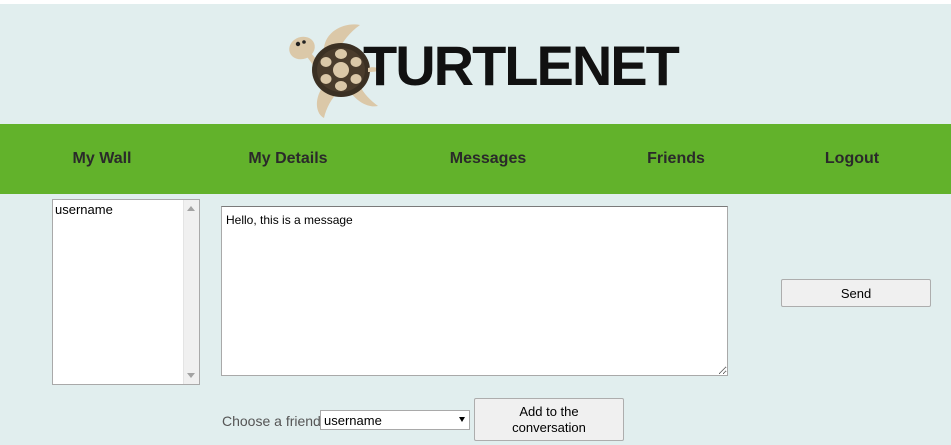  What do you see at coordinates (395, 420) in the screenshot?
I see `friend-select: username` at bounding box center [395, 420].